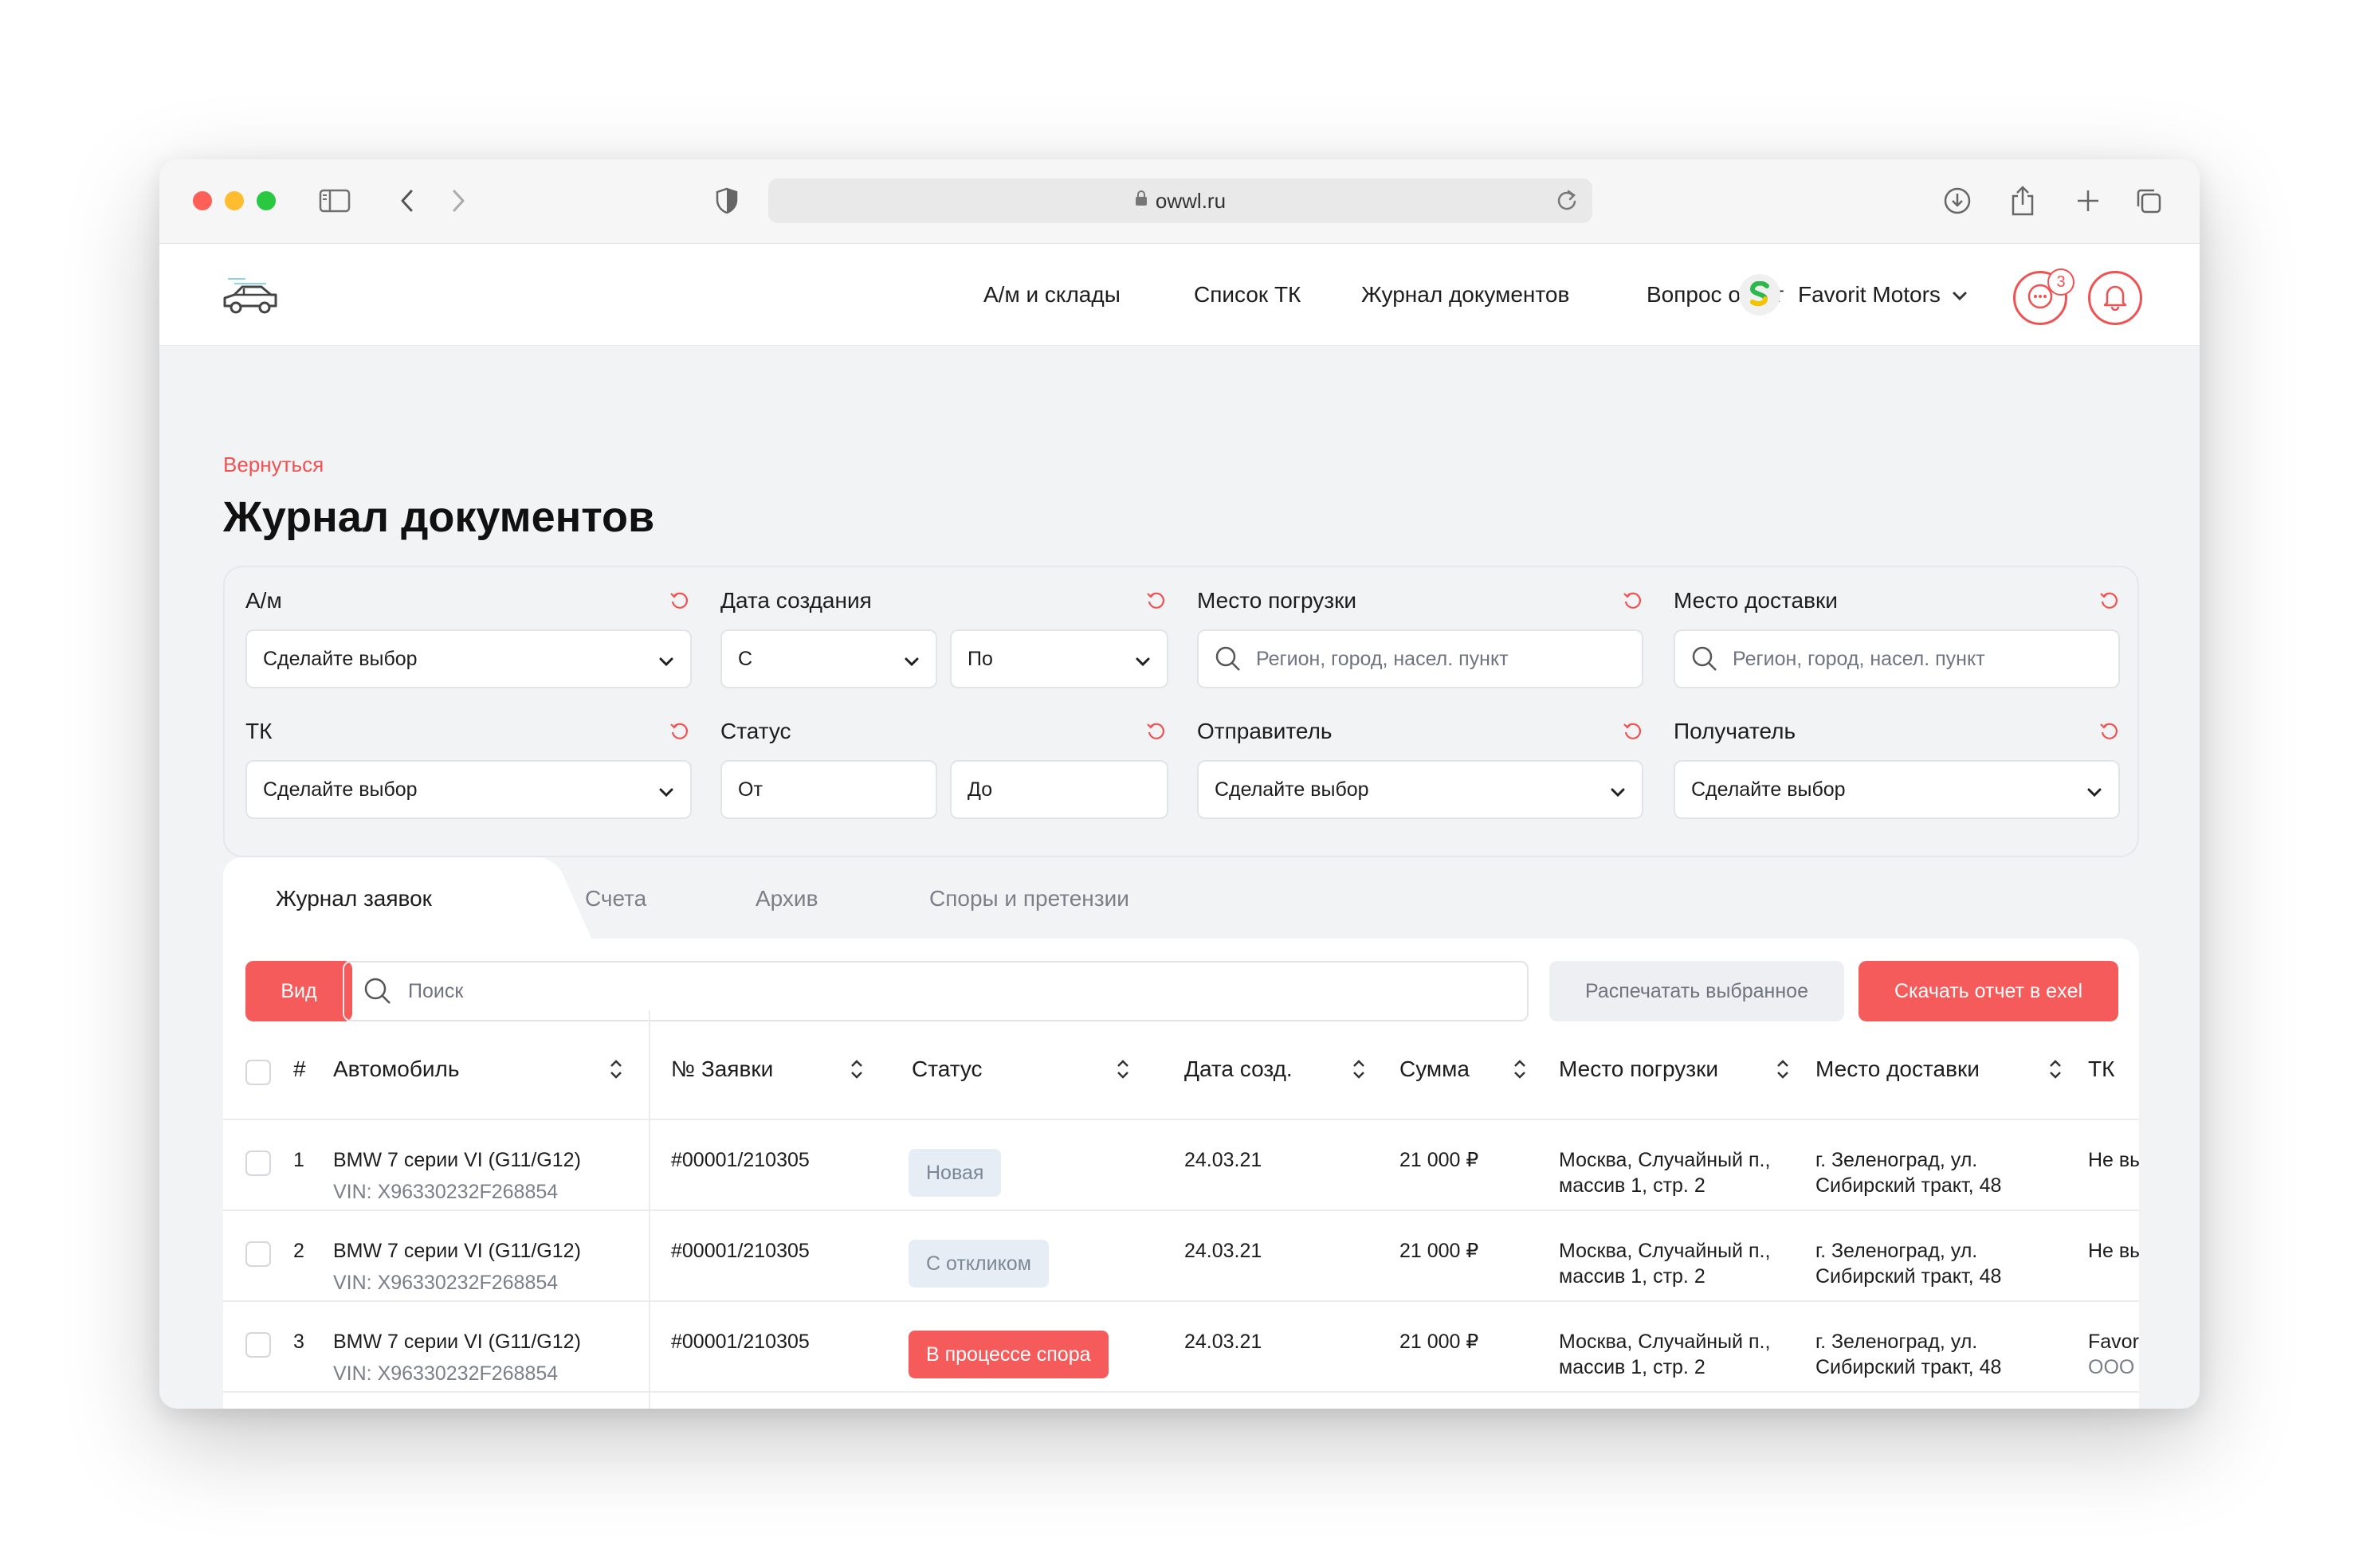  Describe the element at coordinates (234, 200) in the screenshot. I see `minimize-window-button` at that location.